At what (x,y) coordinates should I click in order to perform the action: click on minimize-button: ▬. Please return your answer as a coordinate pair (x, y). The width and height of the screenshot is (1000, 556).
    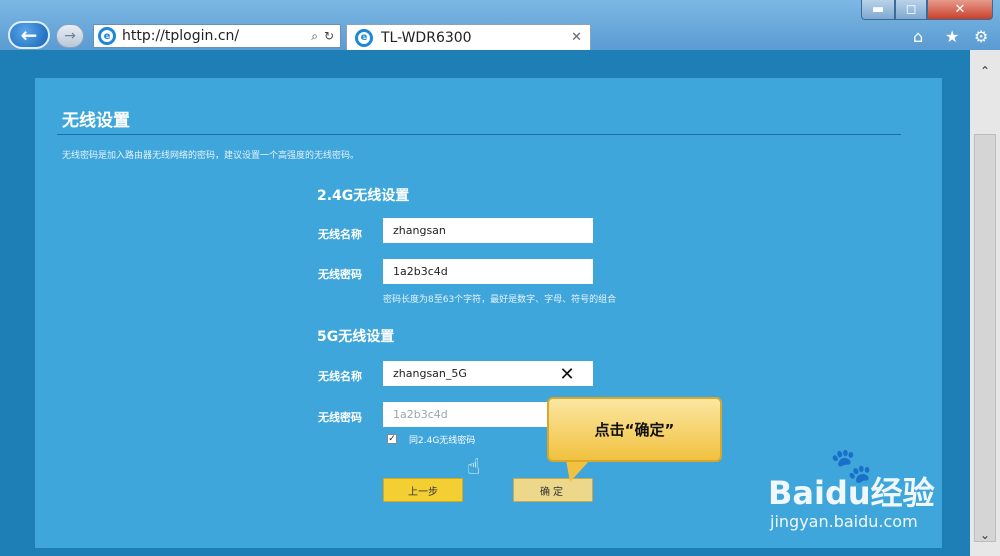
    Looking at the image, I should click on (878, 10).